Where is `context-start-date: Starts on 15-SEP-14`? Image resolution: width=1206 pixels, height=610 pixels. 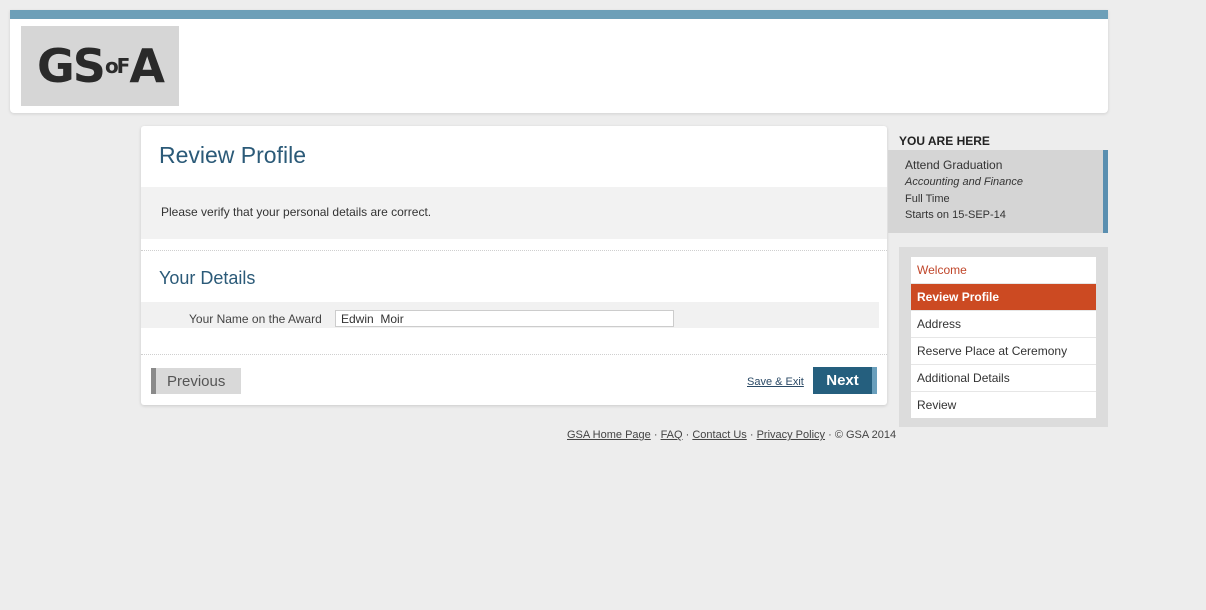 context-start-date: Starts on 15-SEP-14 is located at coordinates (955, 215).